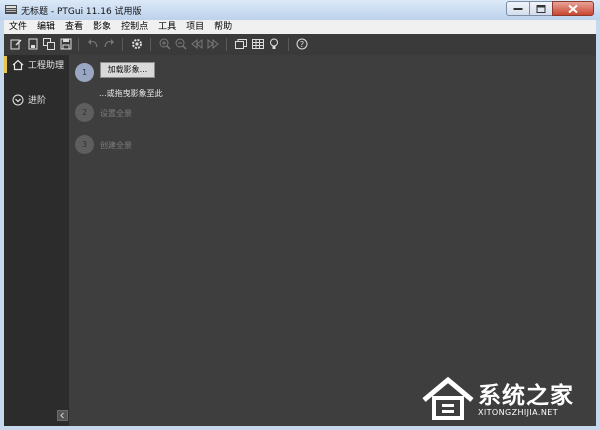  What do you see at coordinates (518, 412) in the screenshot?
I see `watermark-subtitle: XITONGZHIJIA.NET` at bounding box center [518, 412].